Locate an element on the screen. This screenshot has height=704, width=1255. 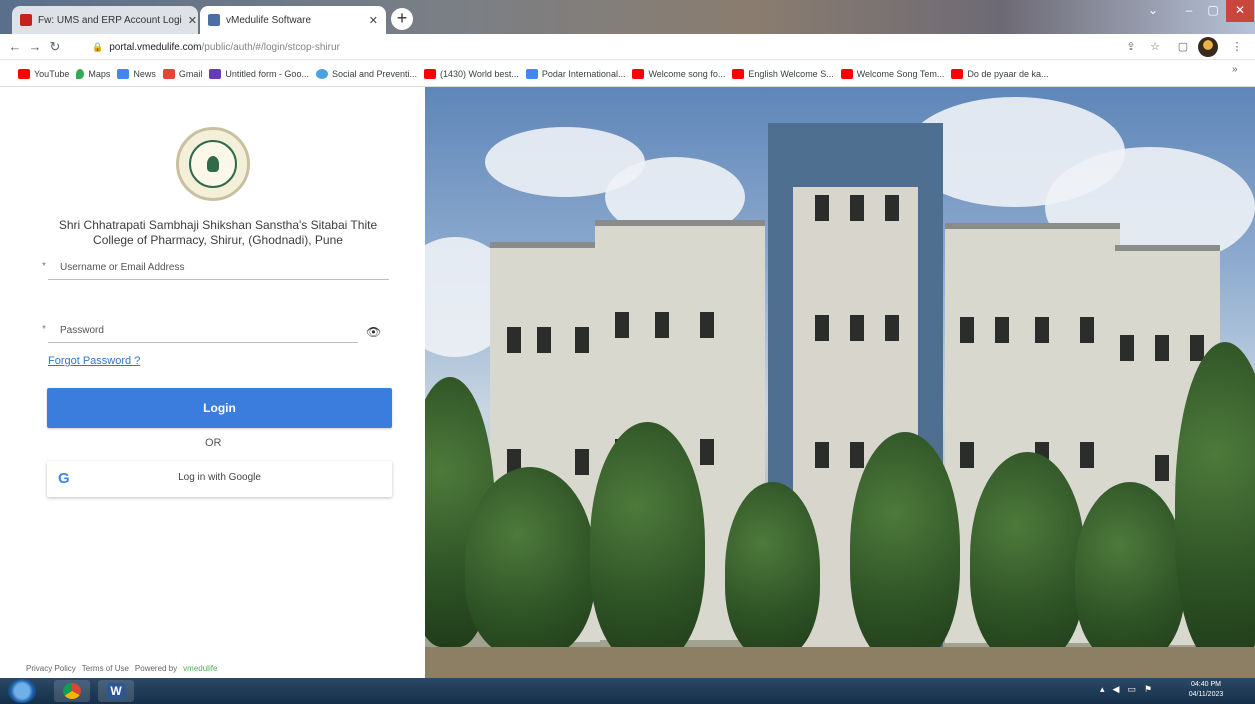
url-host: portal.vmedulife.com is located at coordinates (155, 47).